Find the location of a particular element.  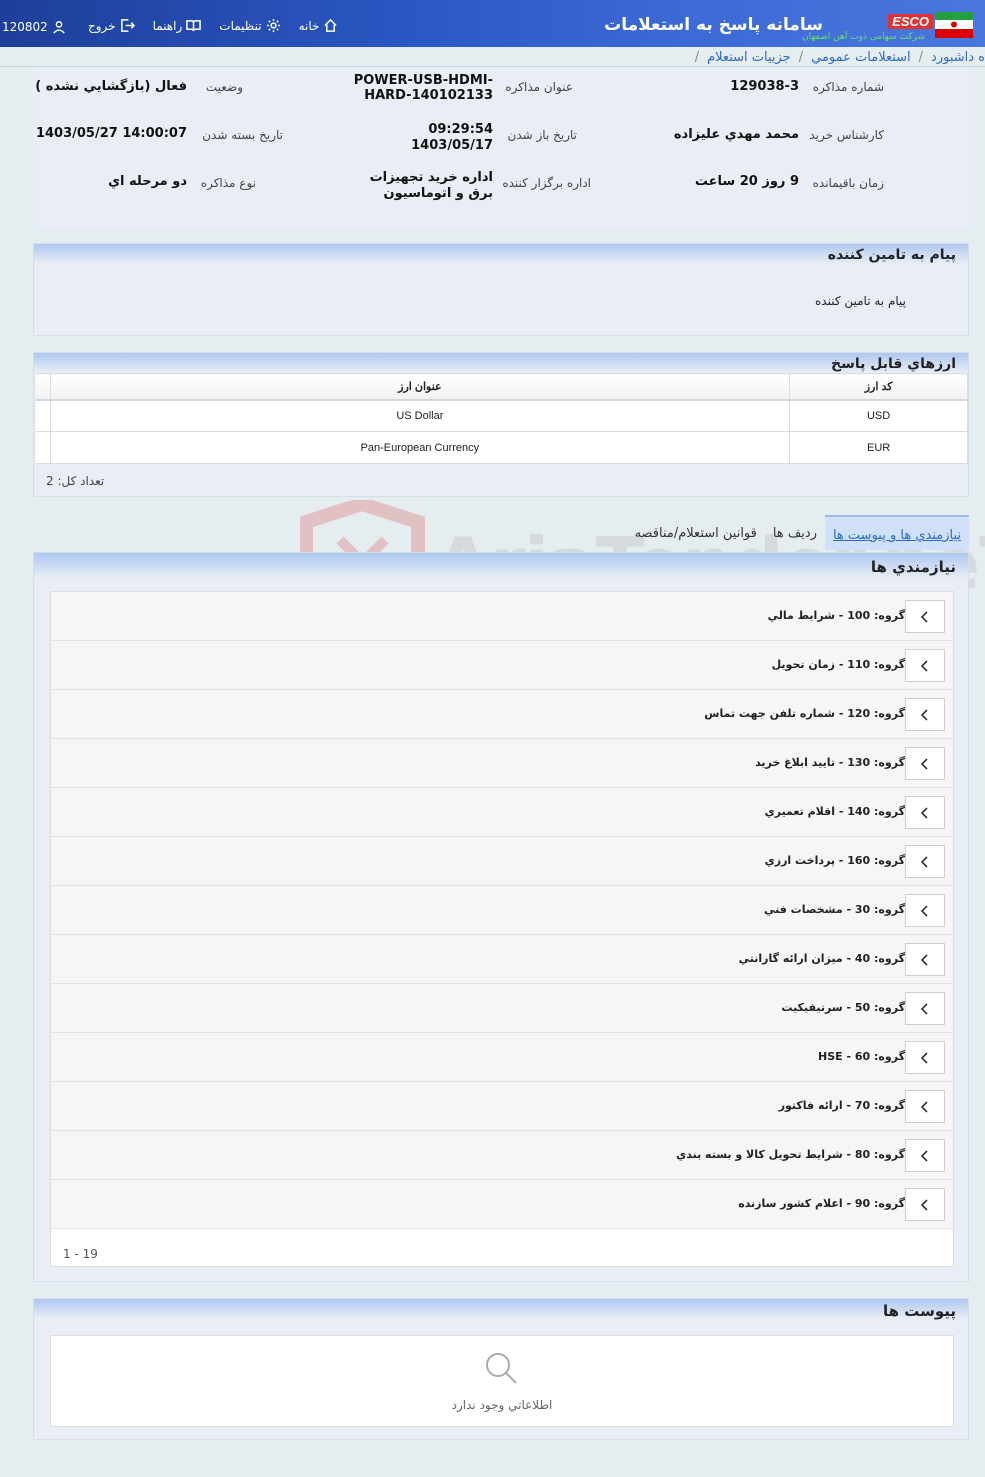

iran-flag-logo-icon is located at coordinates (954, 25).